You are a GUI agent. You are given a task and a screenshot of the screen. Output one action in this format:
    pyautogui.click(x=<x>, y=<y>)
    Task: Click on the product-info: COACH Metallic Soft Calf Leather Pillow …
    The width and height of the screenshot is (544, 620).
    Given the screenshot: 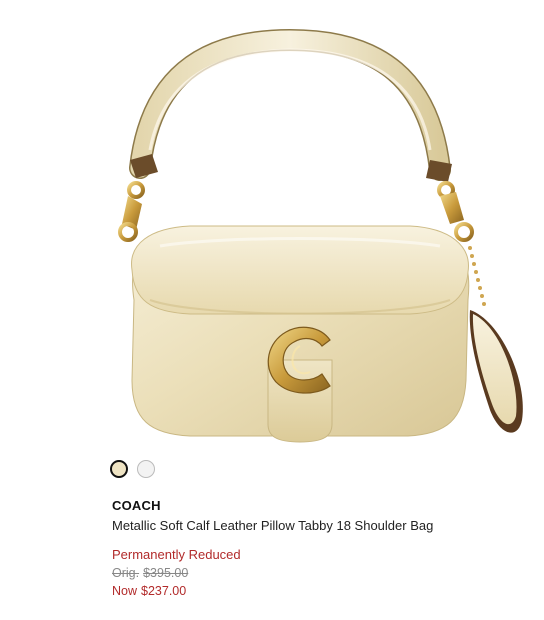 What is the action you would take?
    pyautogui.click(x=322, y=548)
    